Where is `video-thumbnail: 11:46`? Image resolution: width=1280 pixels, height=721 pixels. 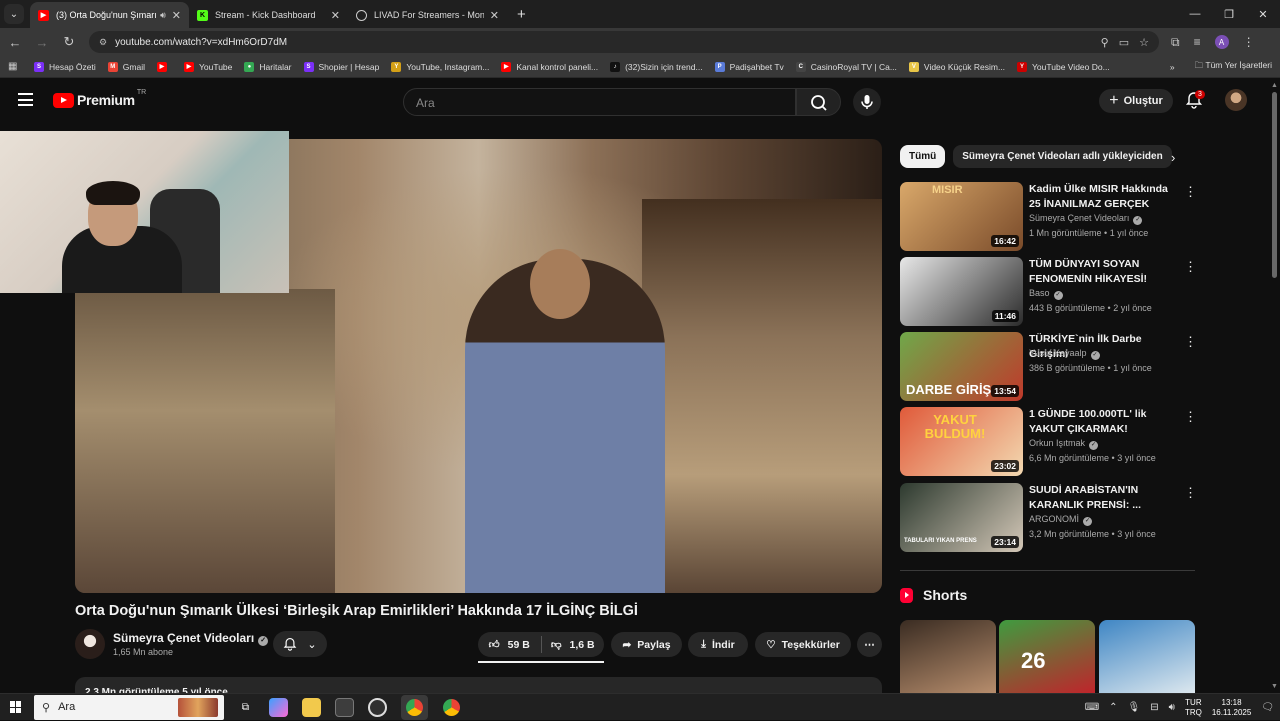 video-thumbnail: 11:46 is located at coordinates (961, 291).